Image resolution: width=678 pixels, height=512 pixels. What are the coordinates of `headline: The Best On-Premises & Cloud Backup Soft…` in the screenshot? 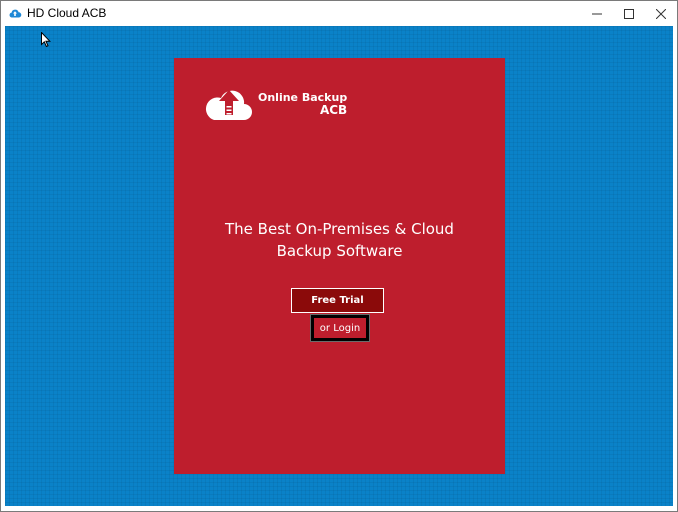 It's located at (339, 240).